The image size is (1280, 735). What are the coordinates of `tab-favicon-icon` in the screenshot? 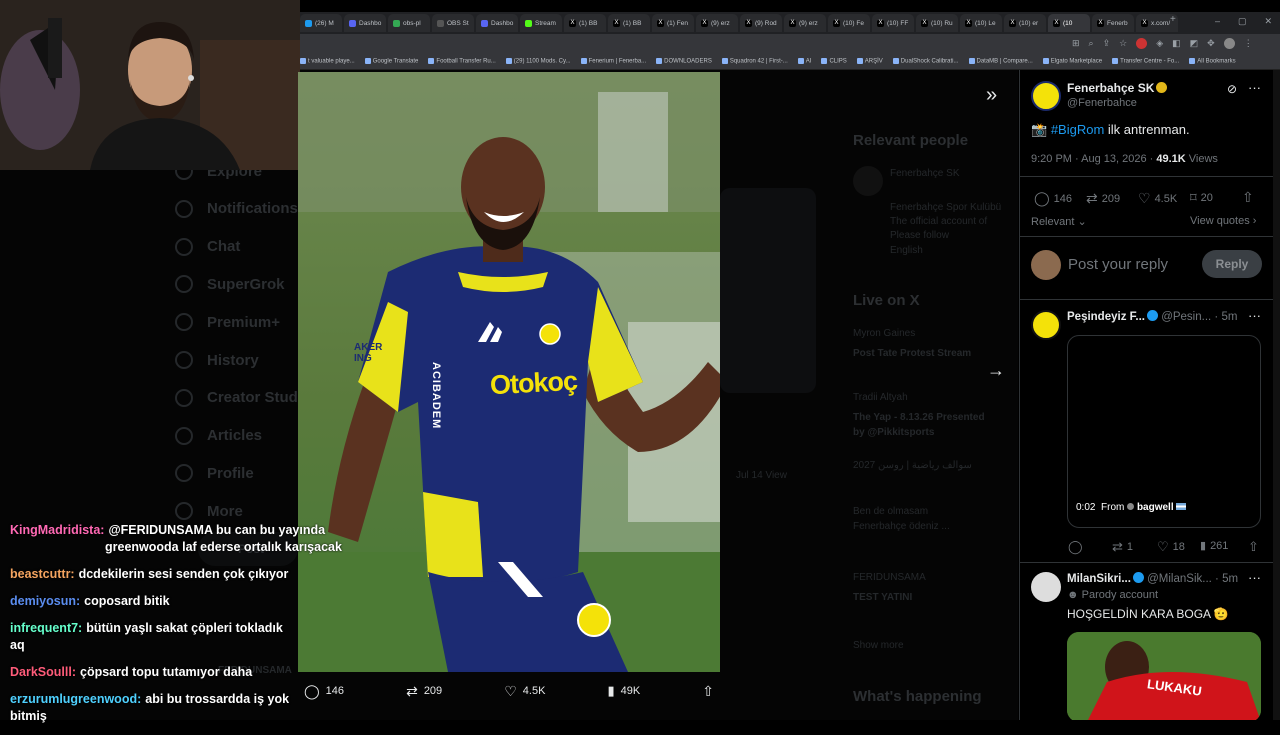 It's located at (308, 23).